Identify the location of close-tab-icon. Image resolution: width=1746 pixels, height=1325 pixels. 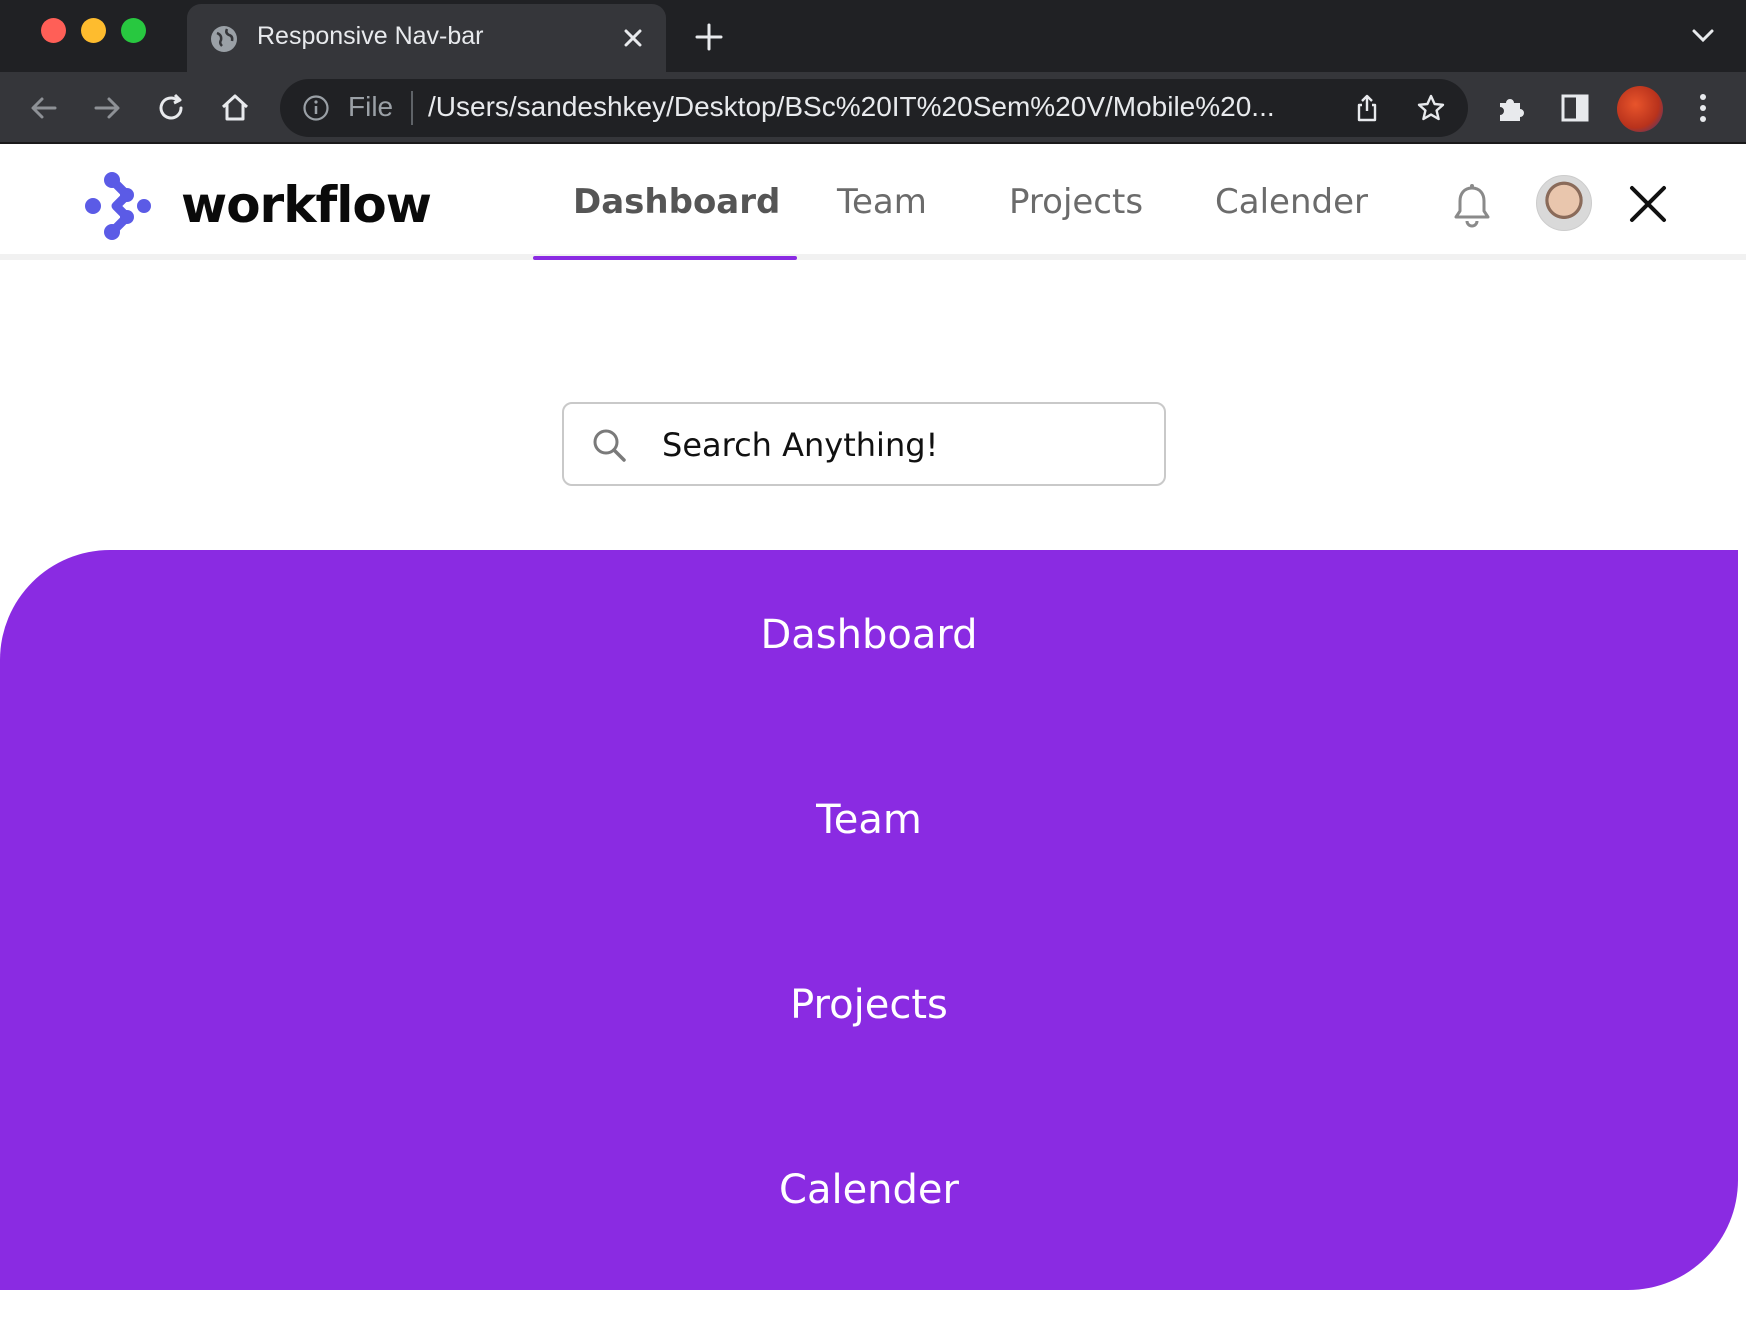
(633, 38).